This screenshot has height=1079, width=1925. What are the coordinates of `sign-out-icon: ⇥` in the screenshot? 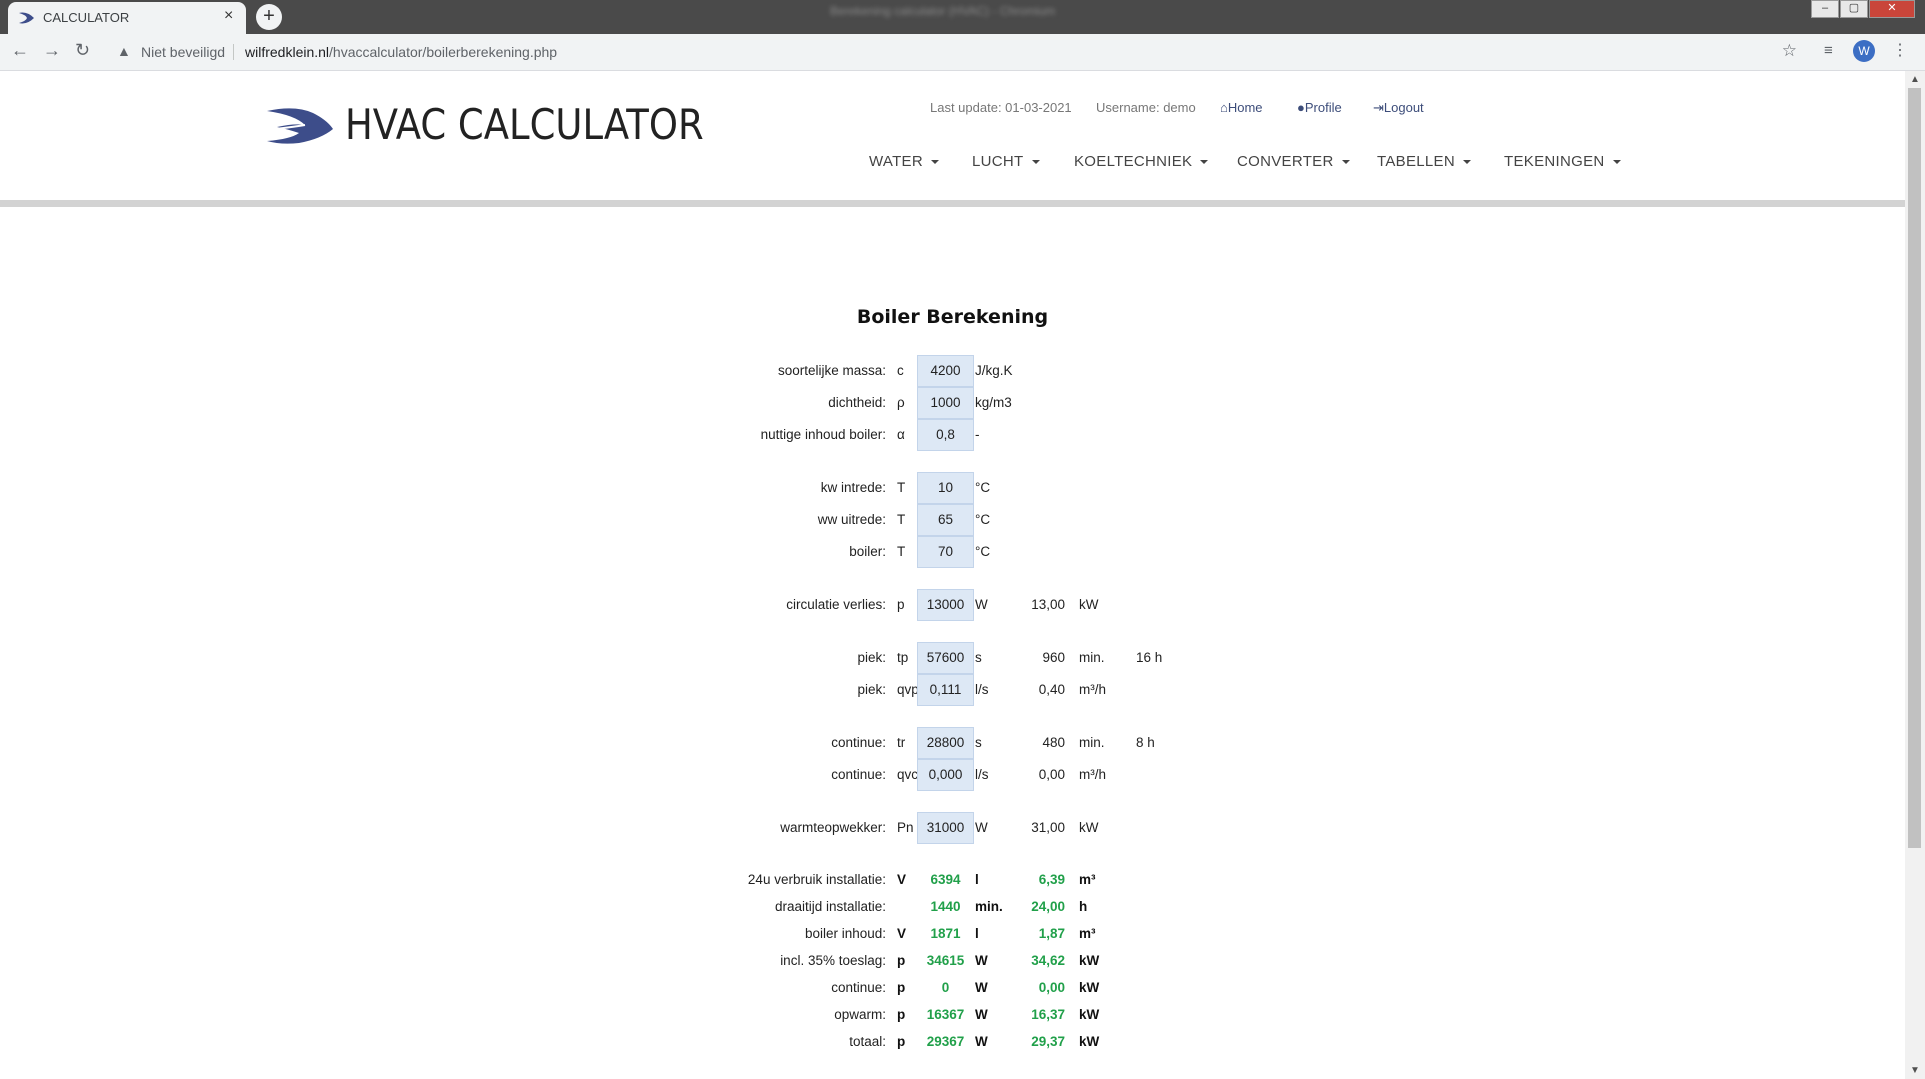 It's located at (1378, 107).